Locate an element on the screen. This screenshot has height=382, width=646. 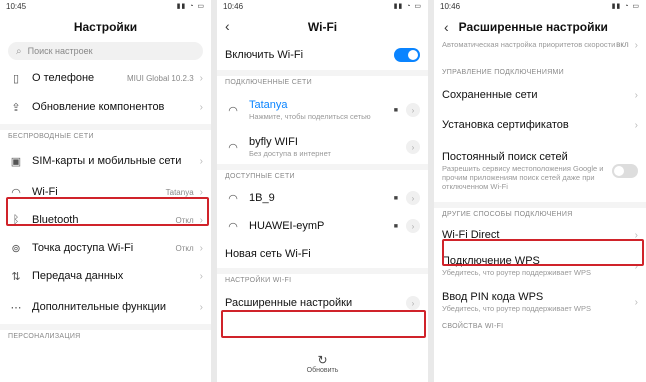
status-time: 10:45 is located at coordinates (16, 6).